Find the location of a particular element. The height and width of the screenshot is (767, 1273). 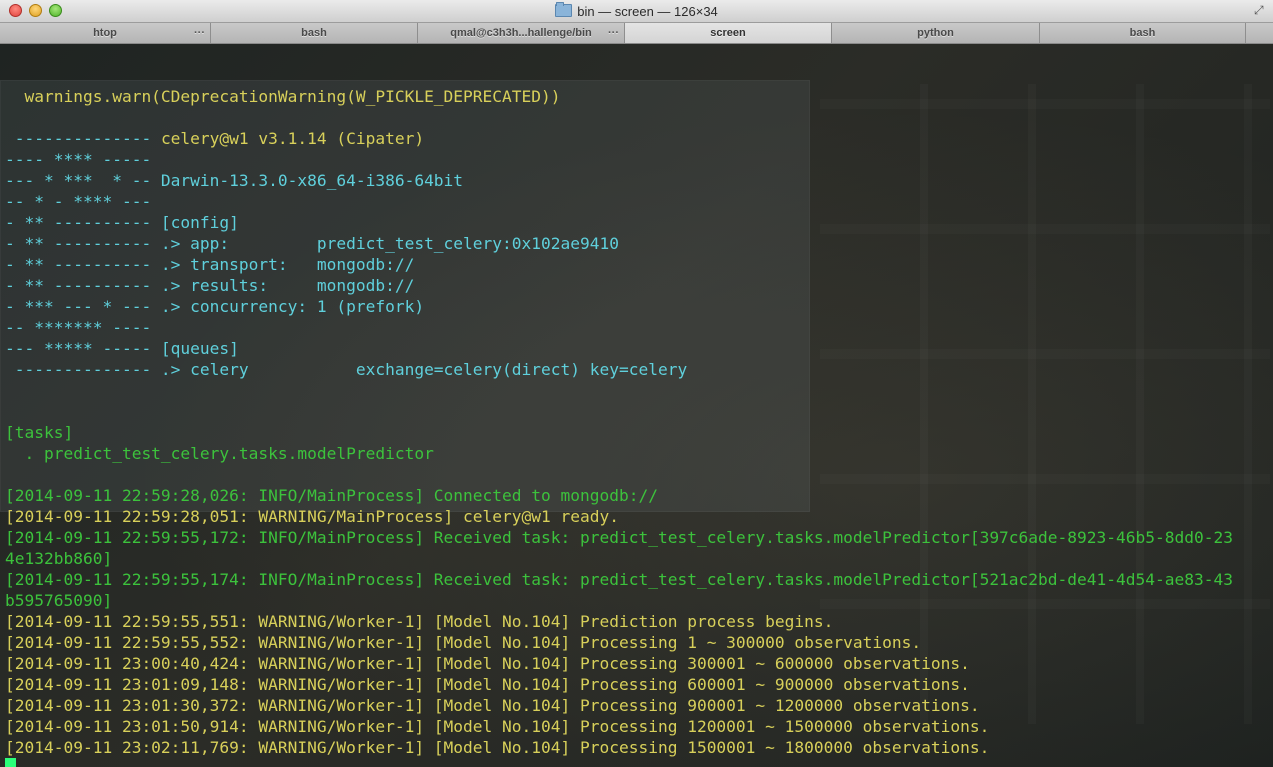

terminal-line: - ** ---------- [config] is located at coordinates (619, 222).